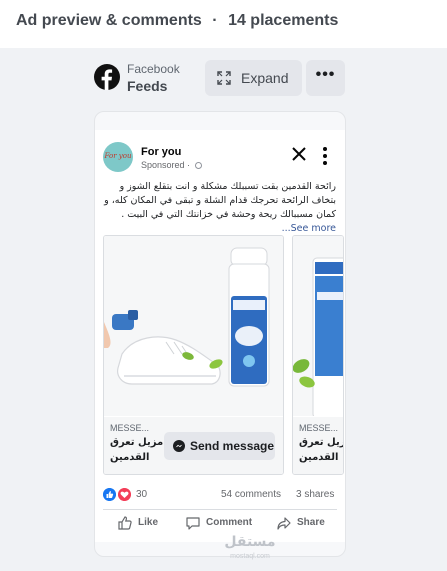  What do you see at coordinates (141, 494) in the screenshot?
I see `reaction-count: 30` at bounding box center [141, 494].